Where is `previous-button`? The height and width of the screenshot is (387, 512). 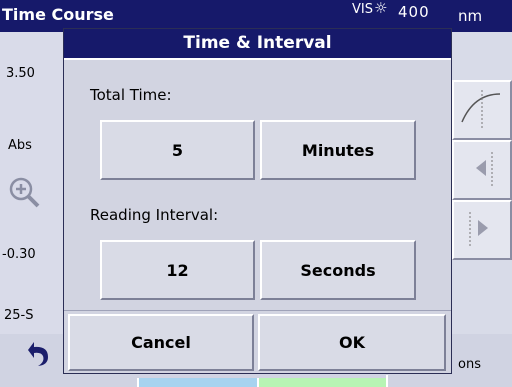
previous-button is located at coordinates (482, 170).